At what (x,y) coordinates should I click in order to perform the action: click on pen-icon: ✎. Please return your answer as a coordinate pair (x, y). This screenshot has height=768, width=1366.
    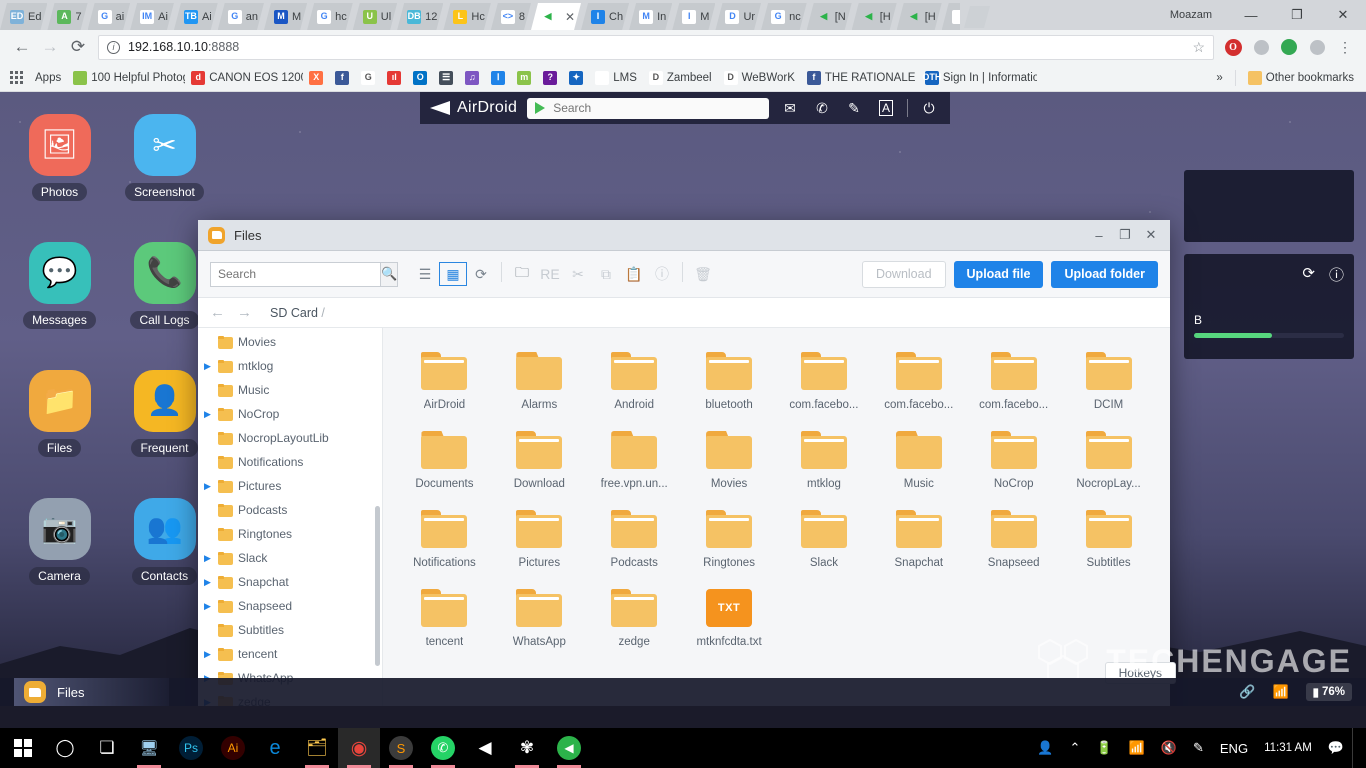
    Looking at the image, I should click on (1198, 748).